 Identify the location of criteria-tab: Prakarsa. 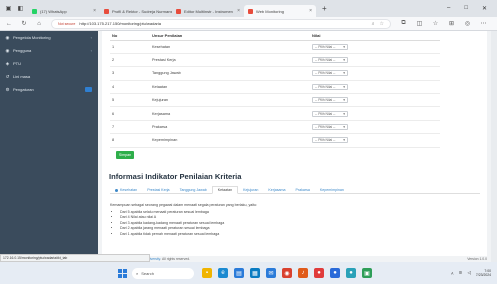
(303, 190).